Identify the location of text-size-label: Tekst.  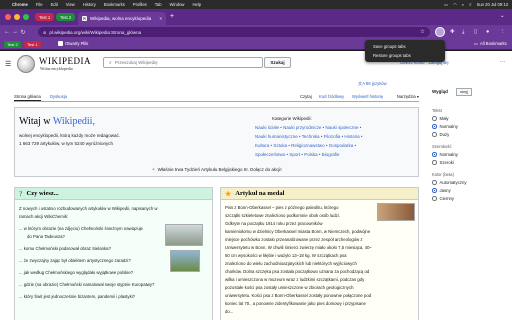
(437, 110).